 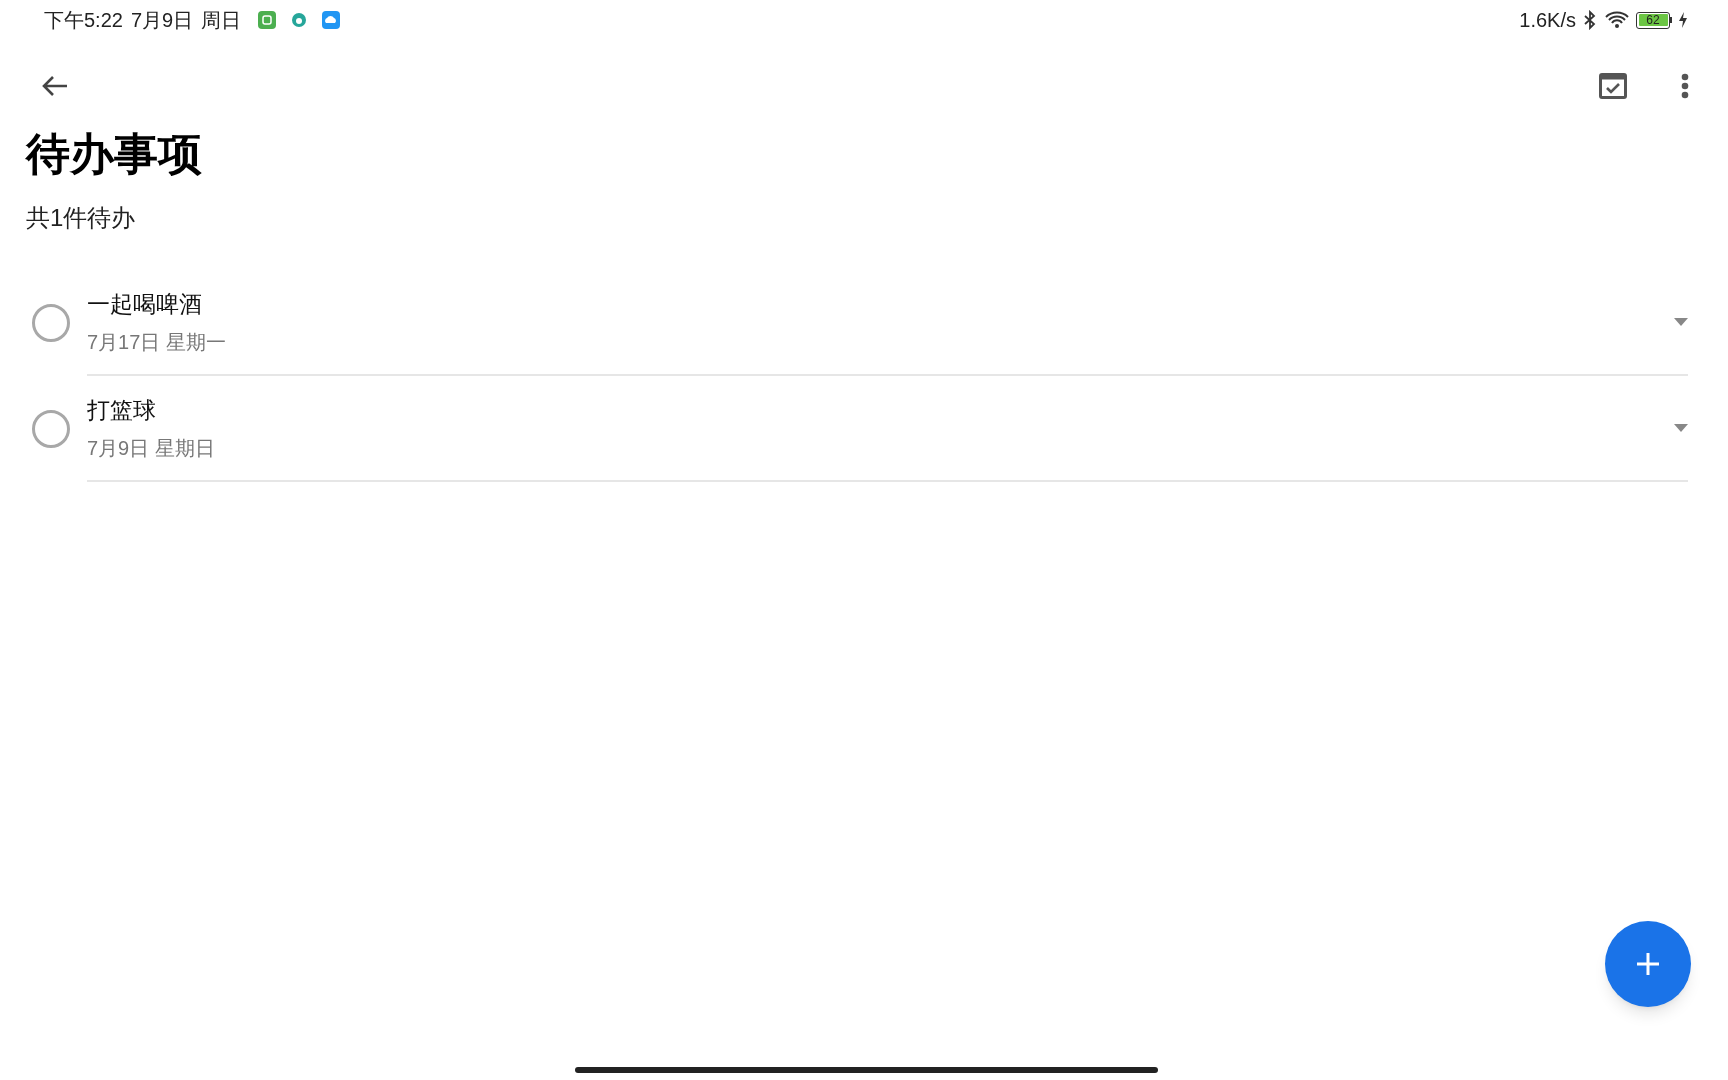 I want to click on todo-date: 7月9日 星期日, so click(x=151, y=449).